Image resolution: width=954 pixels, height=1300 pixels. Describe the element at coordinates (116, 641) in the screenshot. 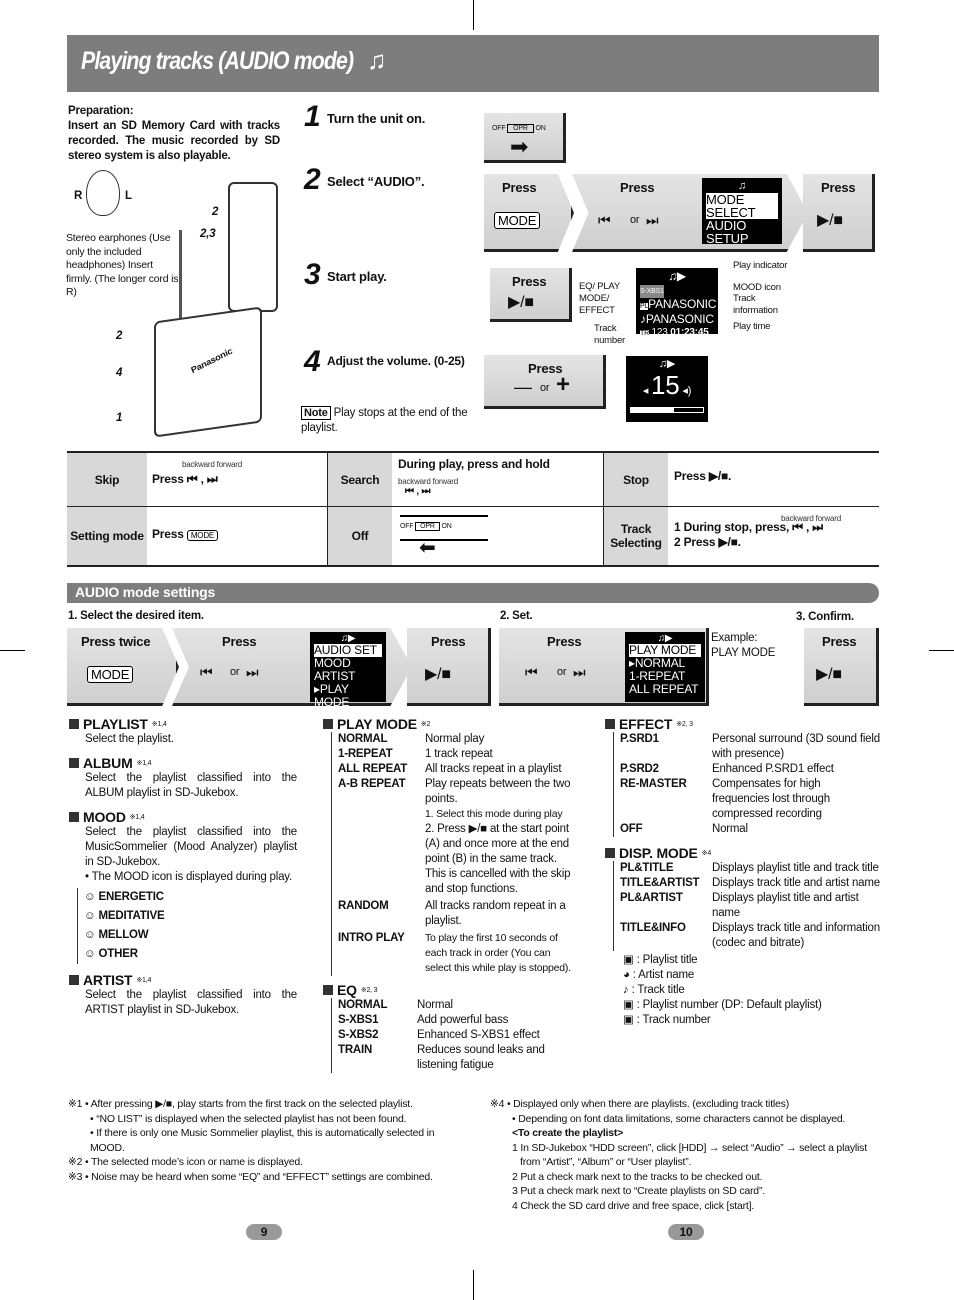

I see `press-twice-label: Press twice` at that location.